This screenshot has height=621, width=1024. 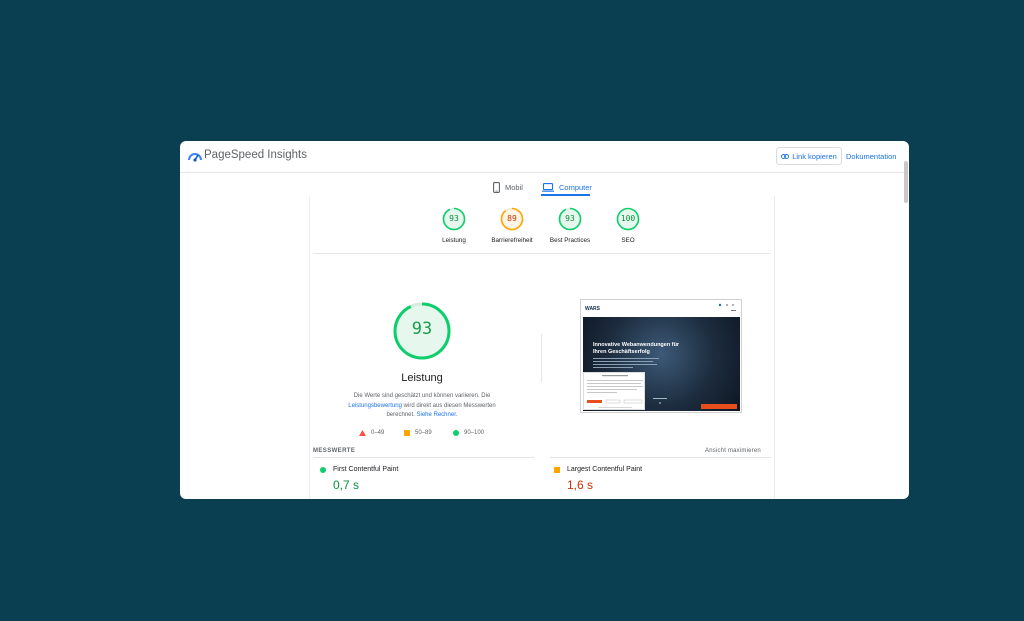 I want to click on tab-mobile: Mobil, so click(x=508, y=187).